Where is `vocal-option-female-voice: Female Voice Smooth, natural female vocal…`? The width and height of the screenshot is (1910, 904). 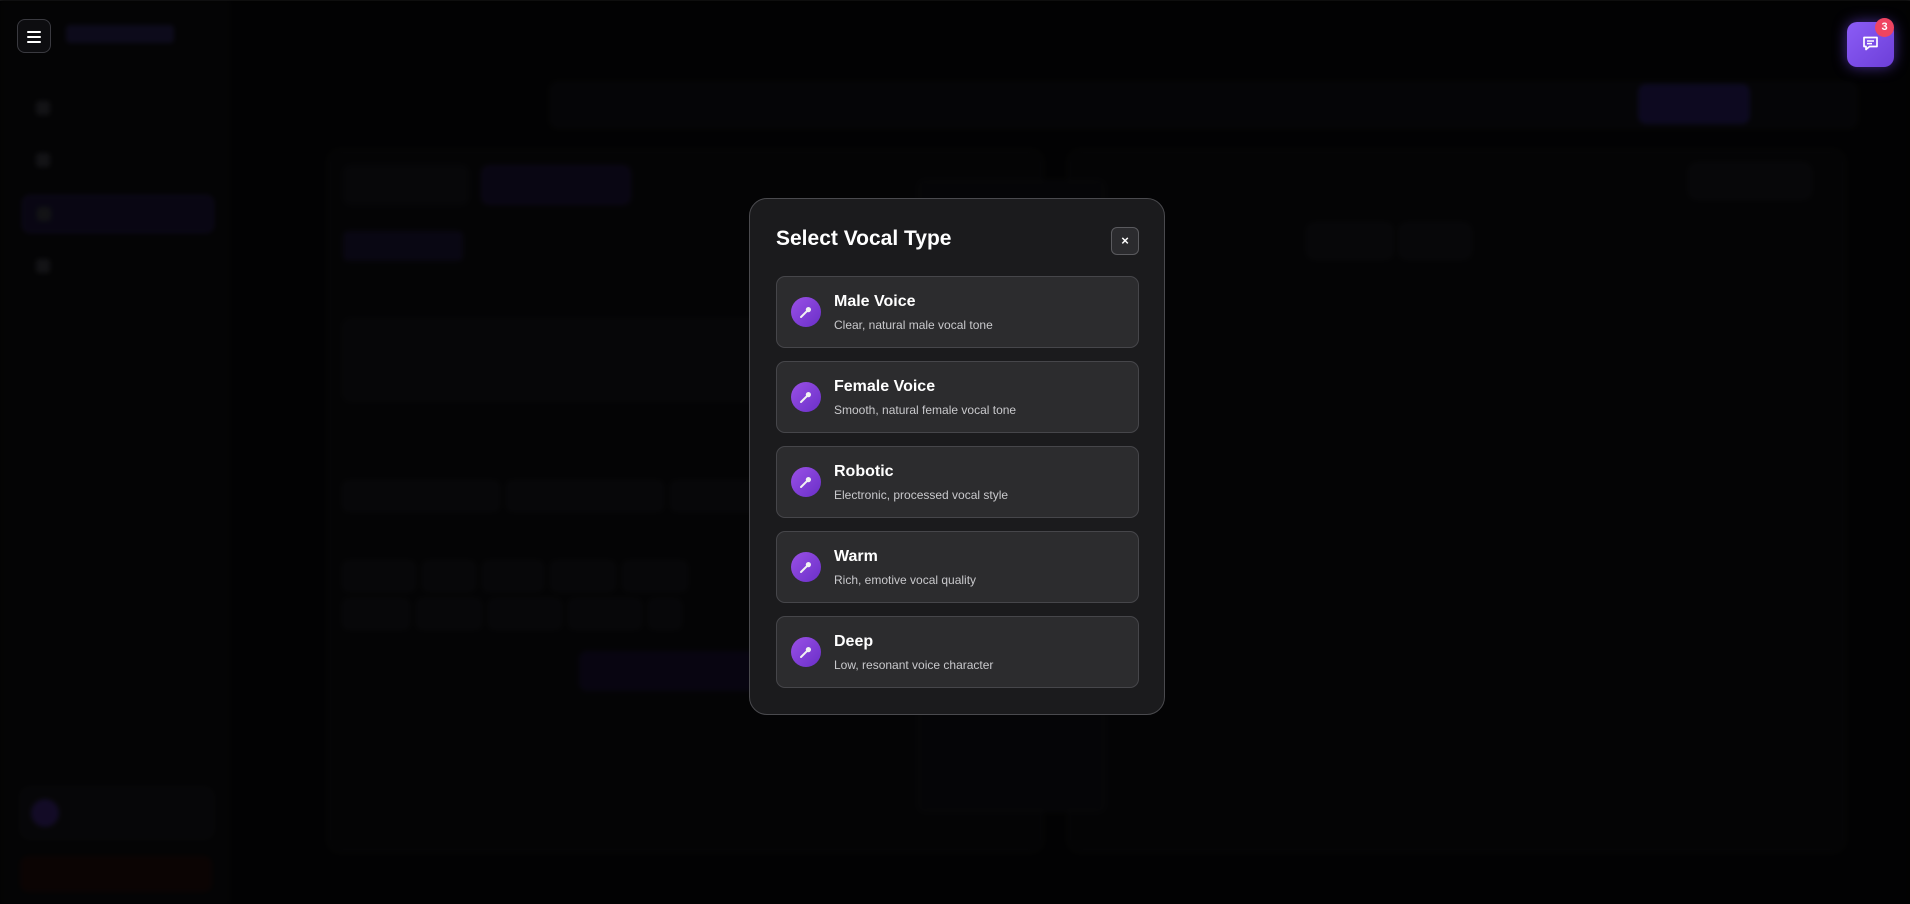
vocal-option-female-voice: Female Voice Smooth, natural female vocal… is located at coordinates (957, 397).